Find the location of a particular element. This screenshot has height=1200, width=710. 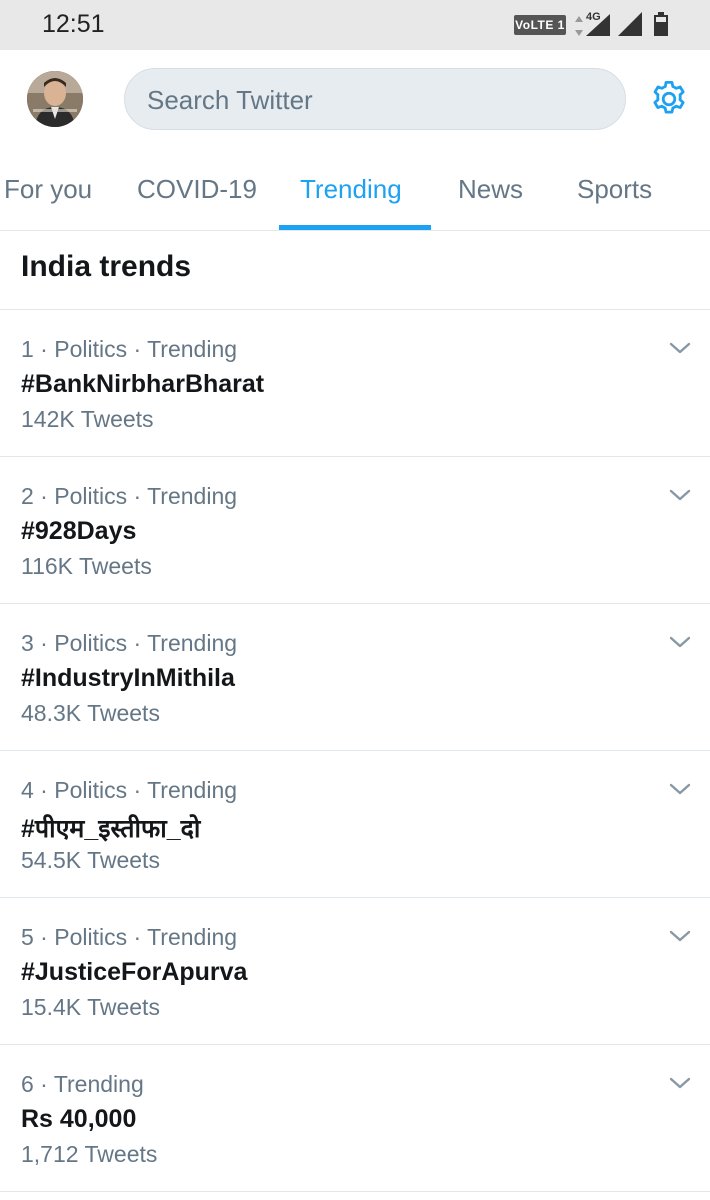

trend-name: #JusticeForApurva is located at coordinates (134, 972).